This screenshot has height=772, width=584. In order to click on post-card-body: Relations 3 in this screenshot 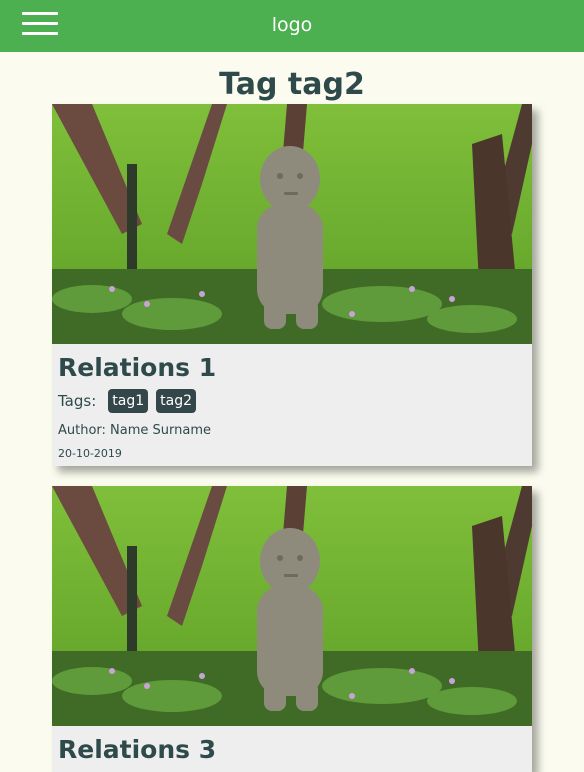, I will do `click(292, 749)`.